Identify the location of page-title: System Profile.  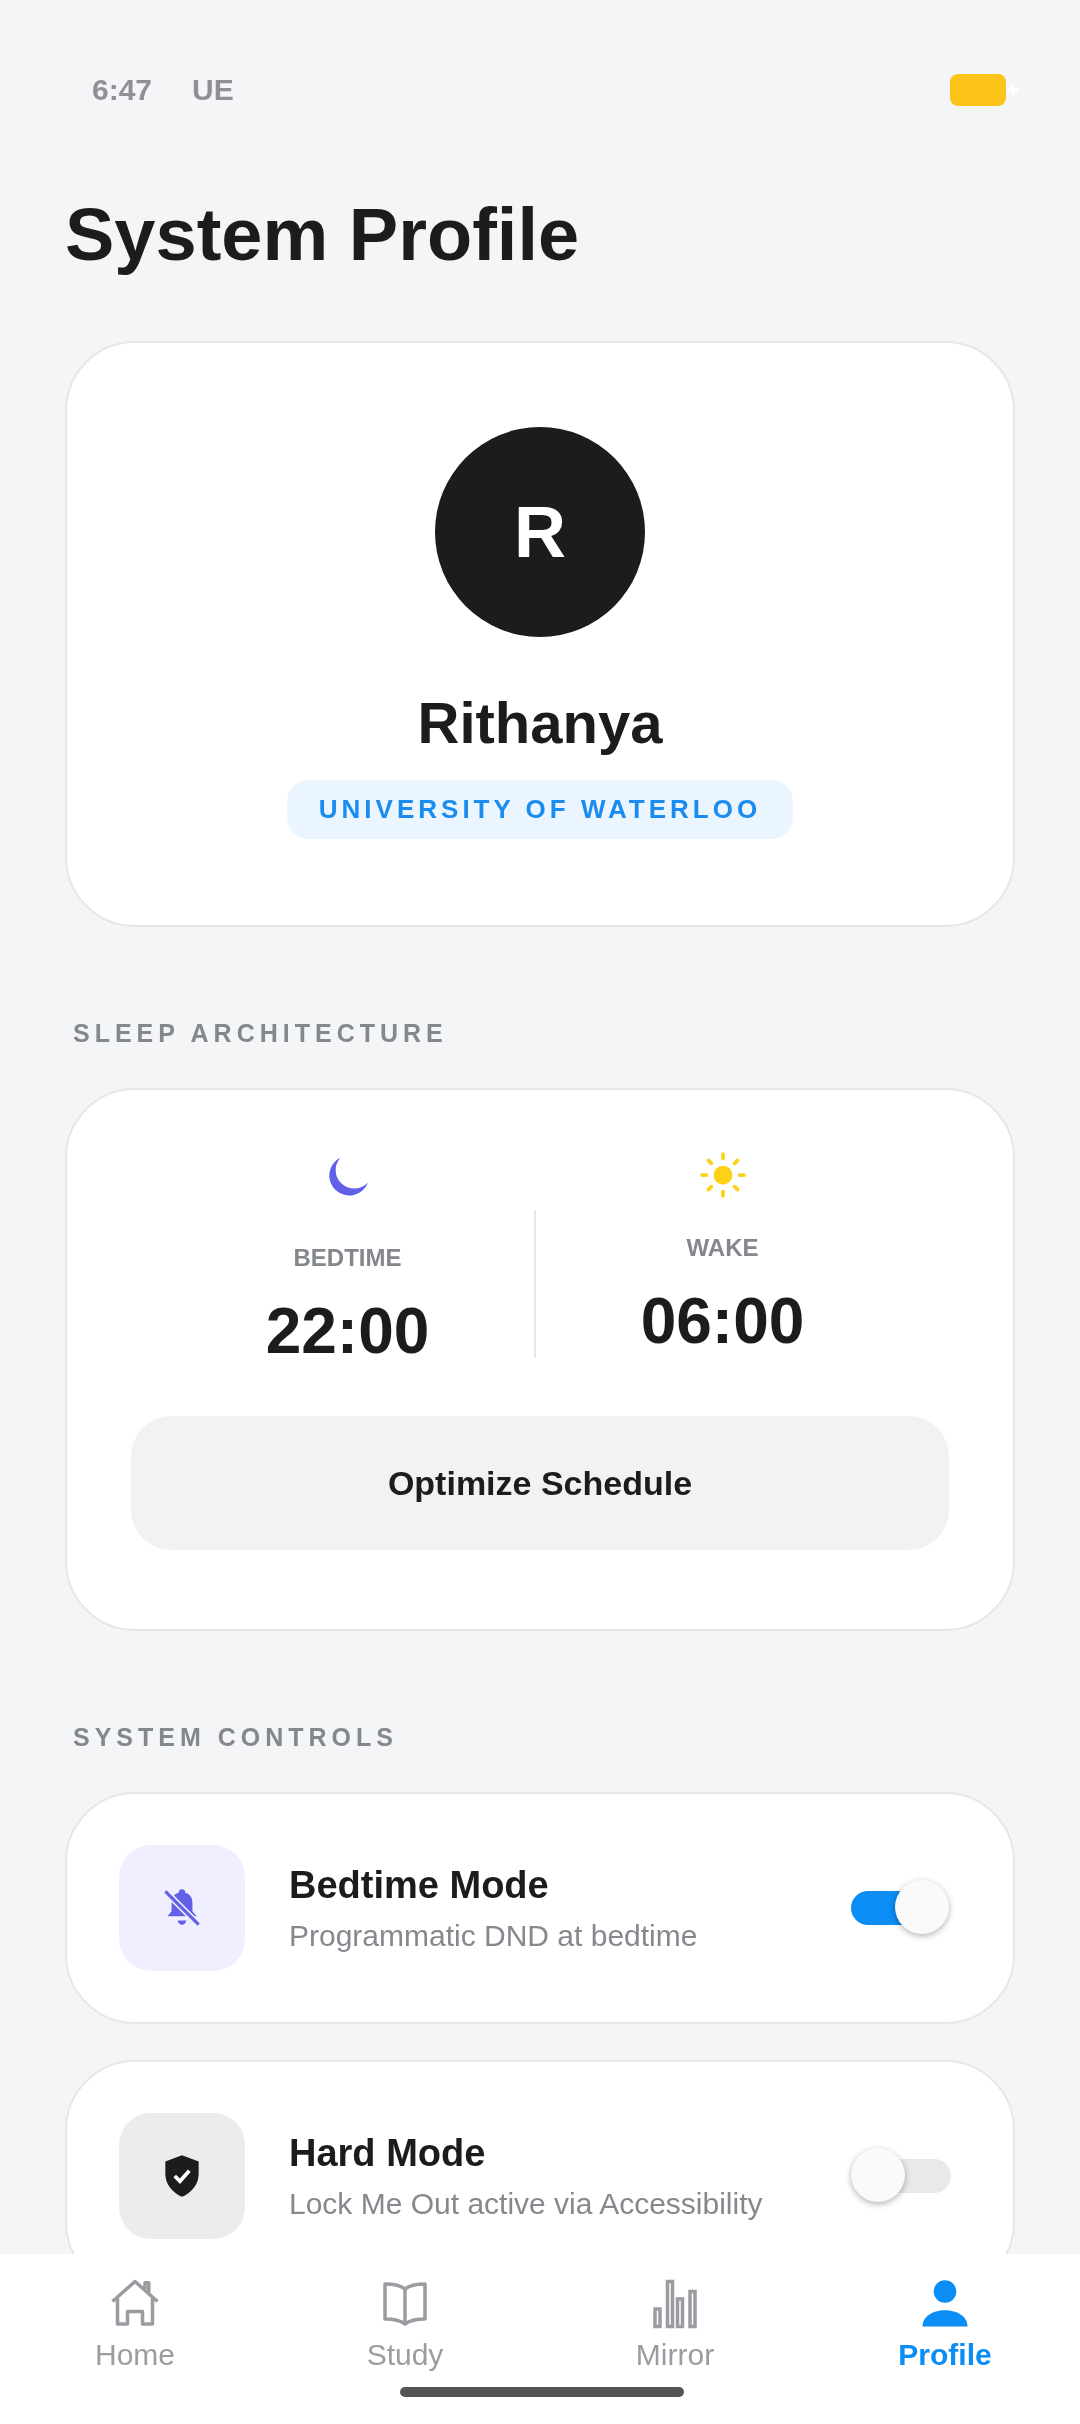
(323, 234).